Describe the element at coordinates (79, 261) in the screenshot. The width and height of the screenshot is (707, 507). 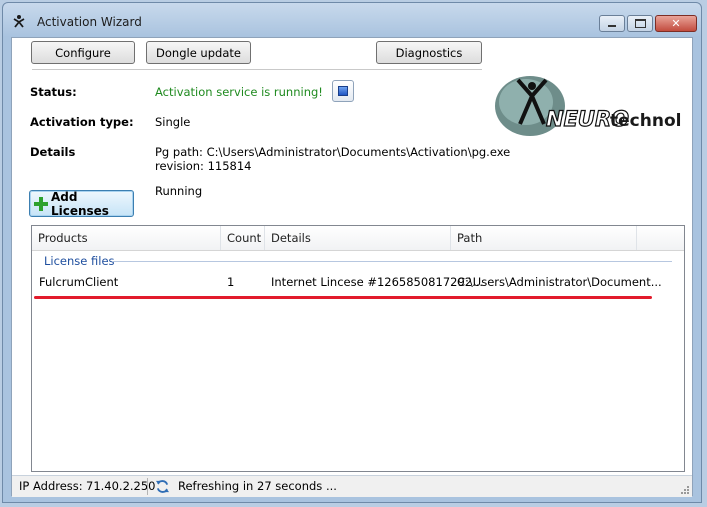
I see `group-header-license-files: License files` at that location.